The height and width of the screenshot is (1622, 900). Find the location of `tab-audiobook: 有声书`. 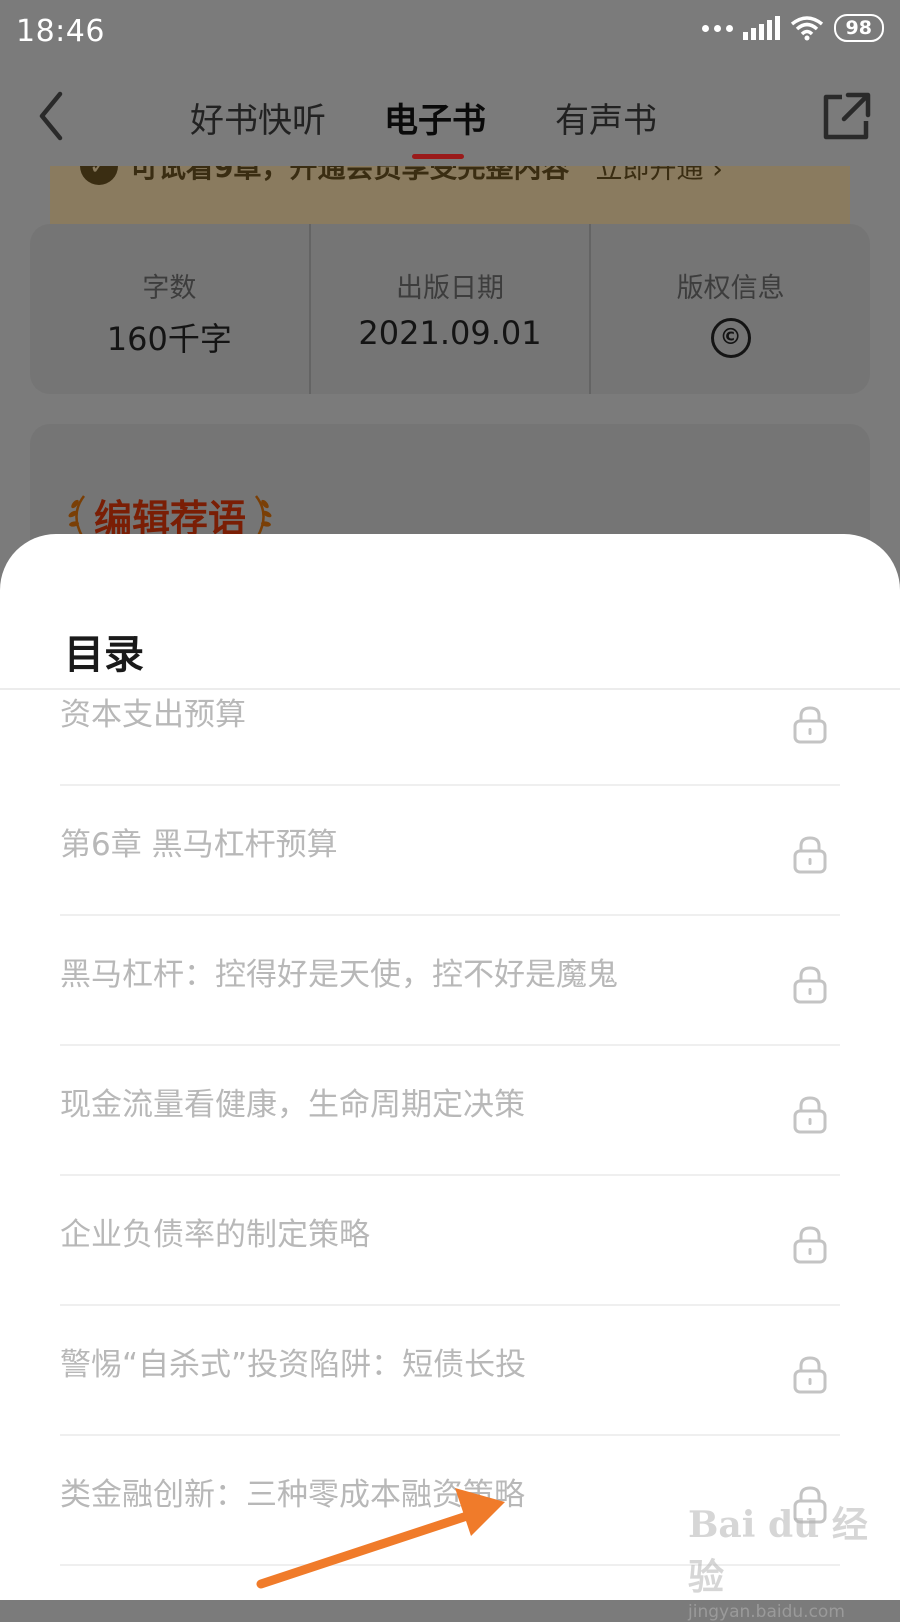

tab-audiobook: 有声书 is located at coordinates (606, 117).